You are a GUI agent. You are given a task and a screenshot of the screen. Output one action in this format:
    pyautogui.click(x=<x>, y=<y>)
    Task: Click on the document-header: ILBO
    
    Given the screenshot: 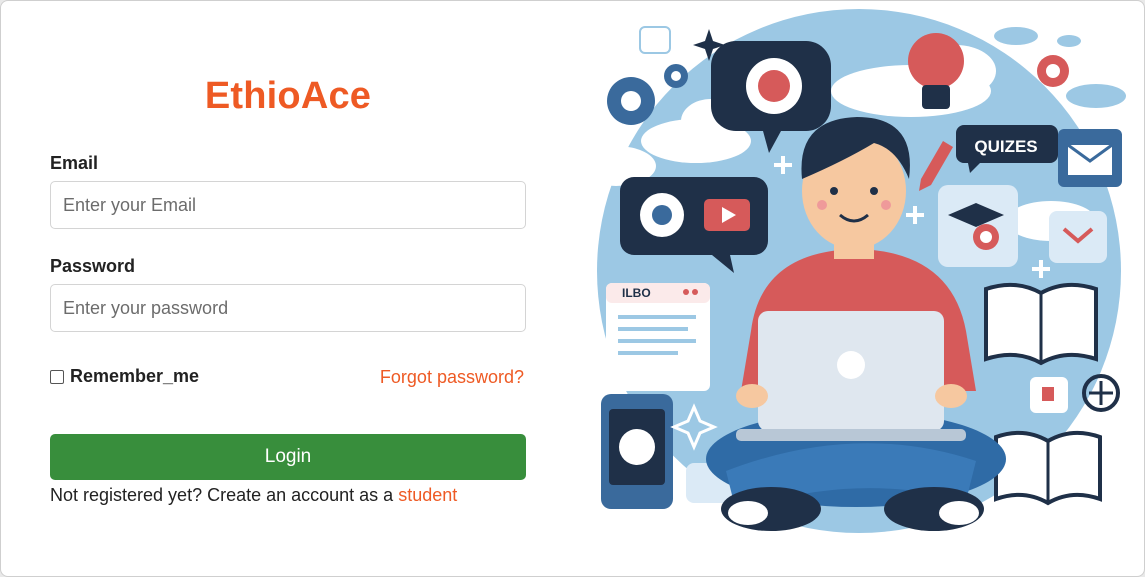 What is the action you would take?
    pyautogui.click(x=636, y=293)
    